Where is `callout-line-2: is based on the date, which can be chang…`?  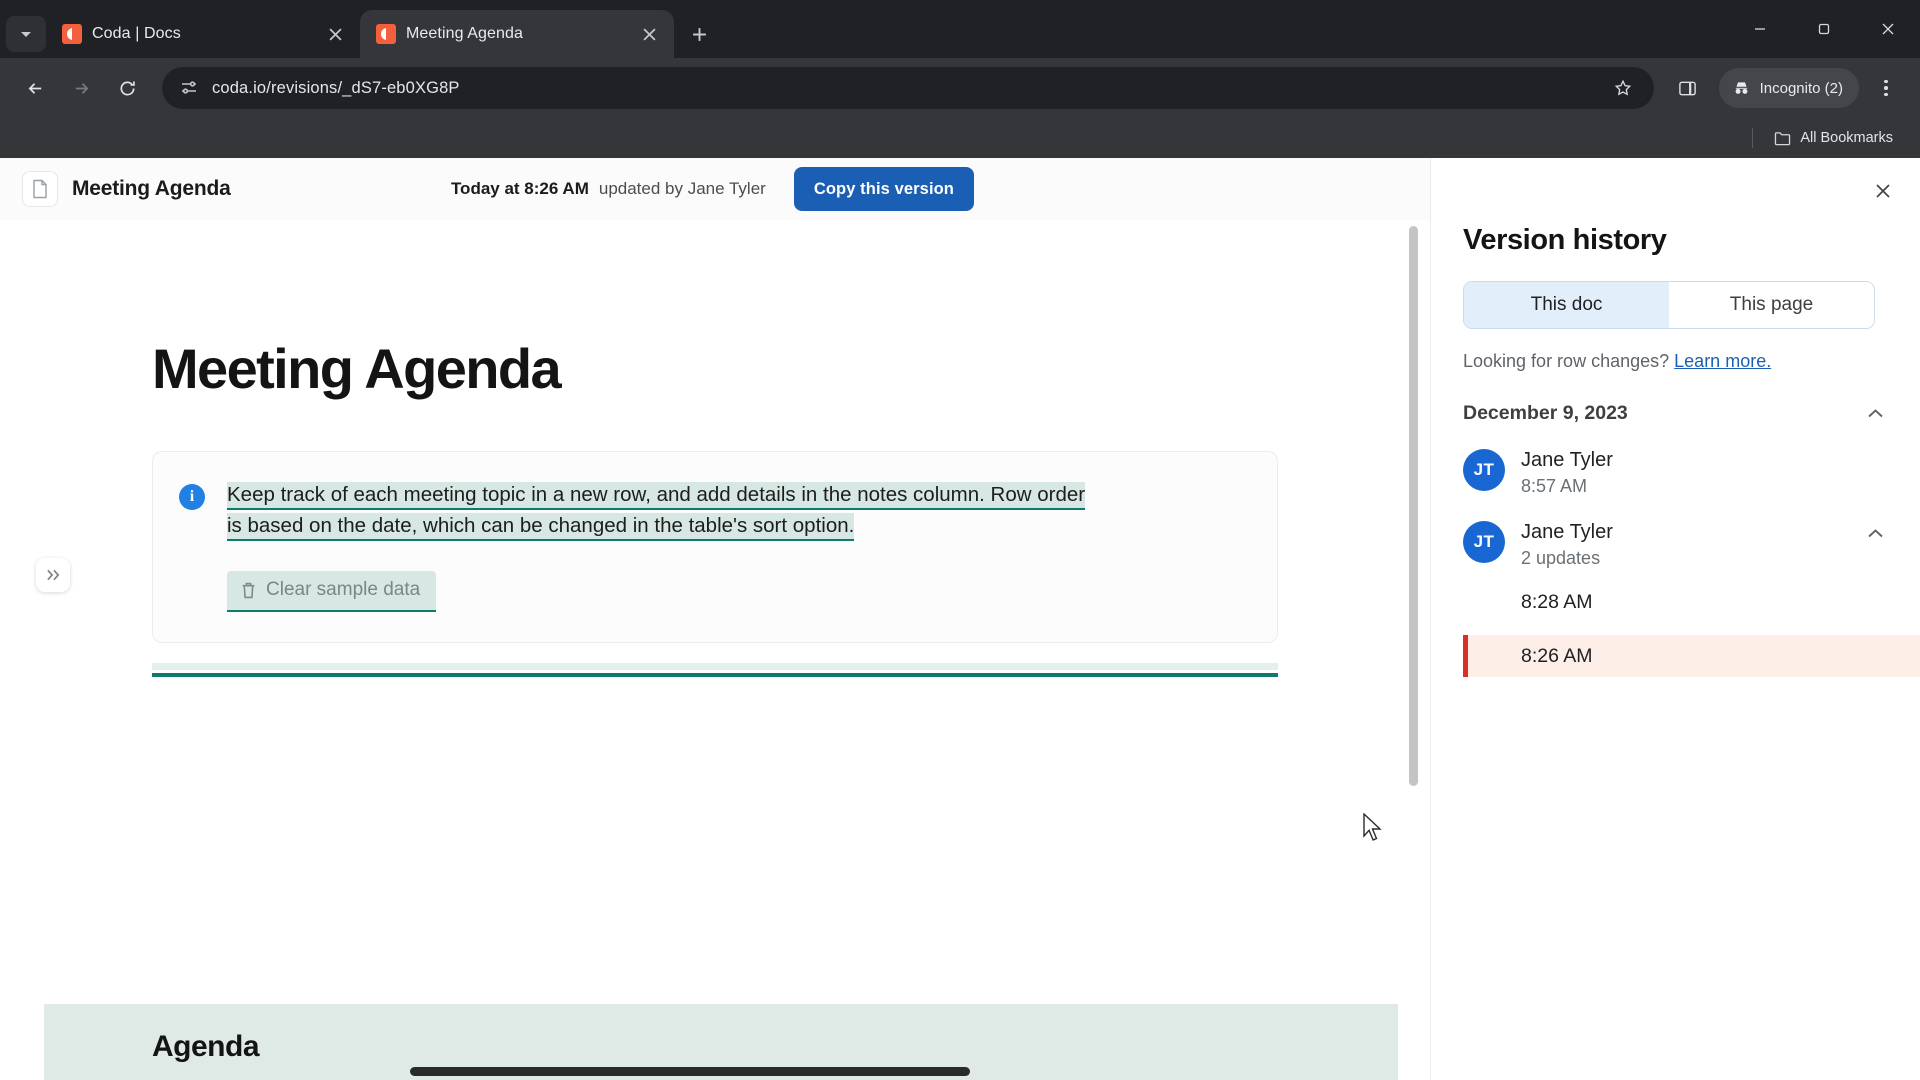 callout-line-2: is based on the date, which can be chang… is located at coordinates (541, 526).